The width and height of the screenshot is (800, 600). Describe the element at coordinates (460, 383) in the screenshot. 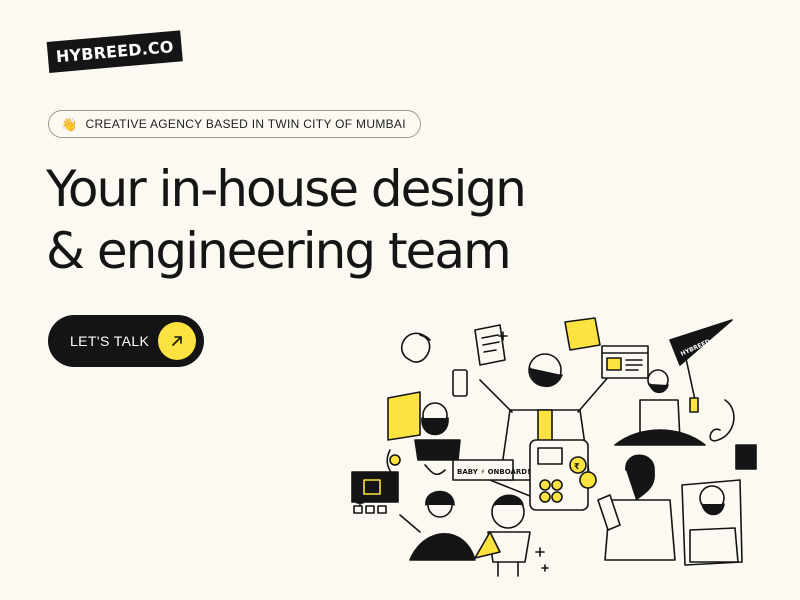

I see `phone-icon` at that location.